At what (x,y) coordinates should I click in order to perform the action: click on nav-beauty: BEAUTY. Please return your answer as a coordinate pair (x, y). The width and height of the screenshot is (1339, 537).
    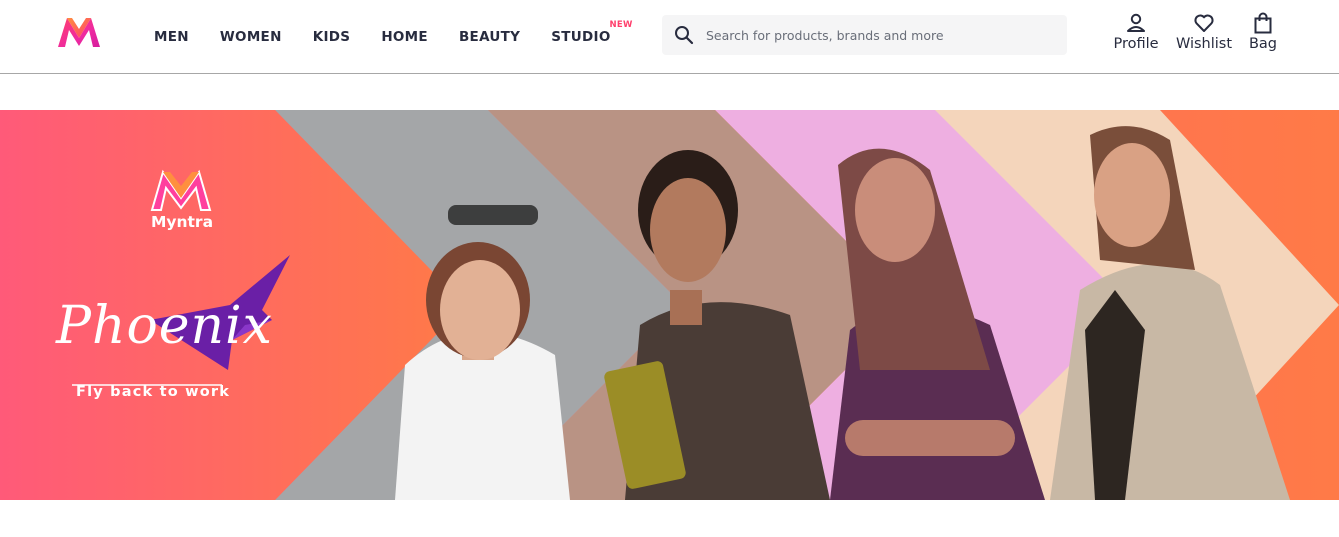
    Looking at the image, I should click on (489, 37).